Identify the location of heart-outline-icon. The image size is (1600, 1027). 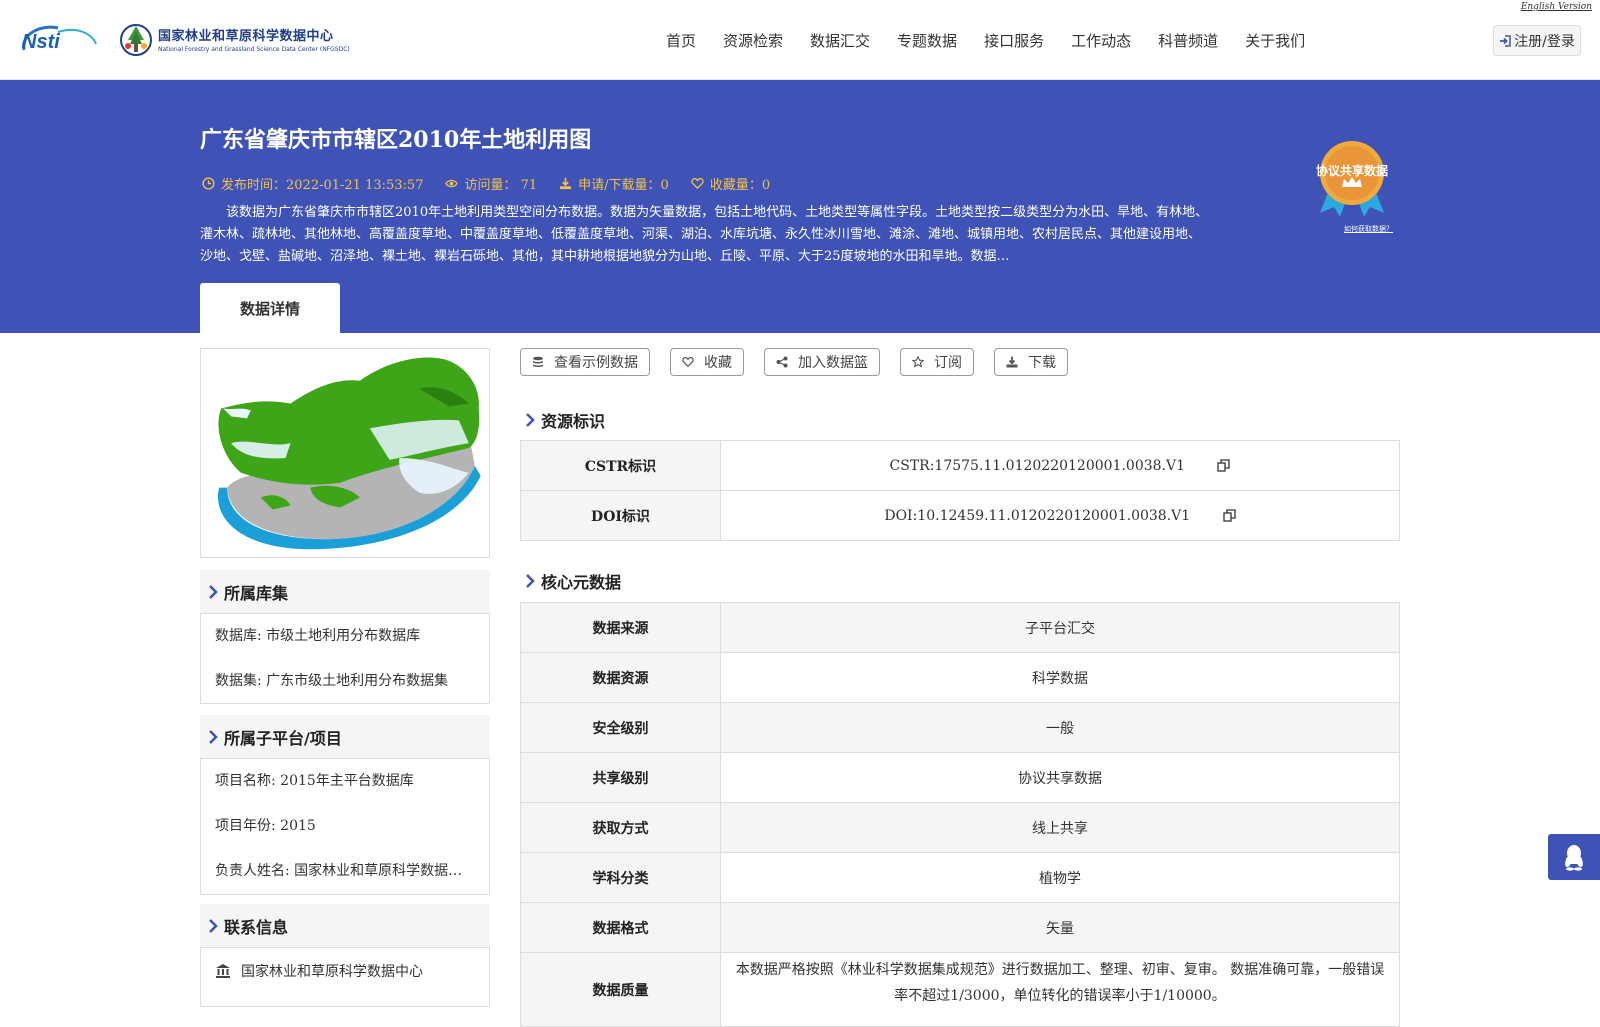
(688, 362).